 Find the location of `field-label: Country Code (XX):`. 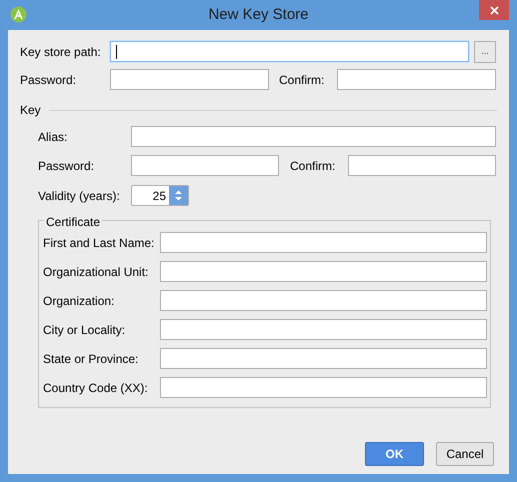

field-label: Country Code (XX): is located at coordinates (96, 388).